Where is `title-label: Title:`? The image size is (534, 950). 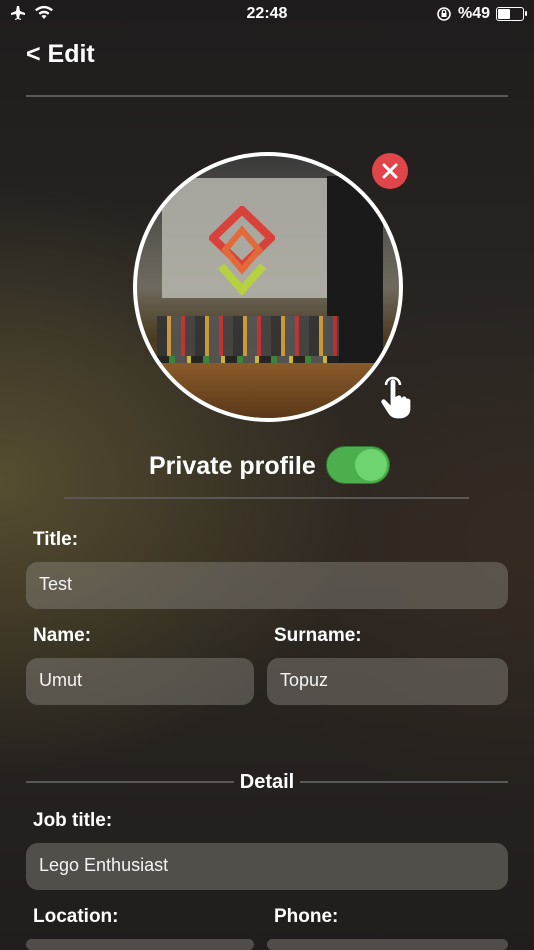 title-label: Title: is located at coordinates (56, 539).